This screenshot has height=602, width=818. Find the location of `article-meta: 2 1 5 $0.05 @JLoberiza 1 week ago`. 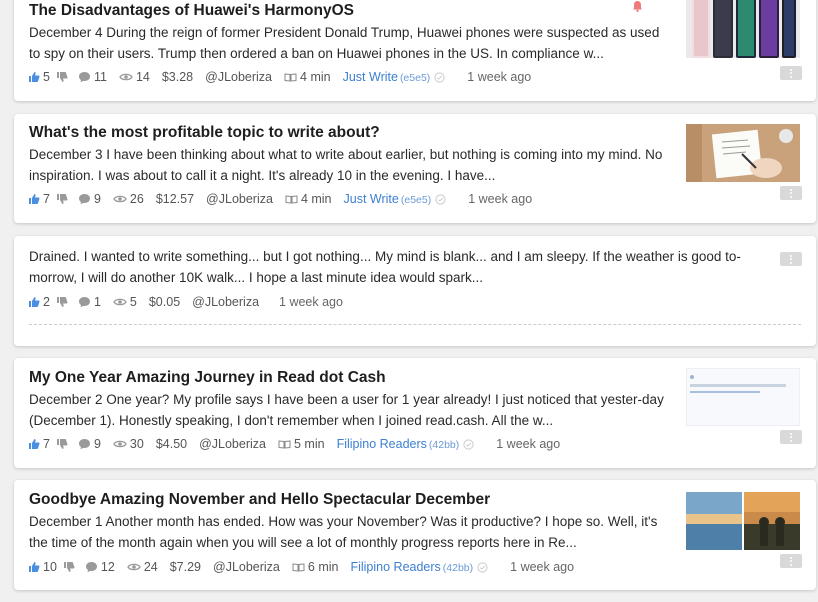

article-meta: 2 1 5 $0.05 @JLoberiza 1 week ago is located at coordinates (185, 302).